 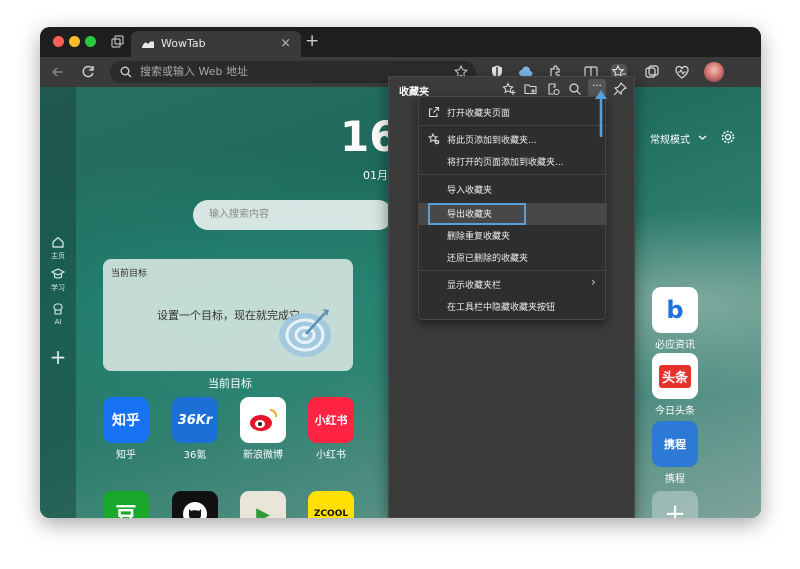 I want to click on highlight-annotation-box, so click(x=477, y=214).